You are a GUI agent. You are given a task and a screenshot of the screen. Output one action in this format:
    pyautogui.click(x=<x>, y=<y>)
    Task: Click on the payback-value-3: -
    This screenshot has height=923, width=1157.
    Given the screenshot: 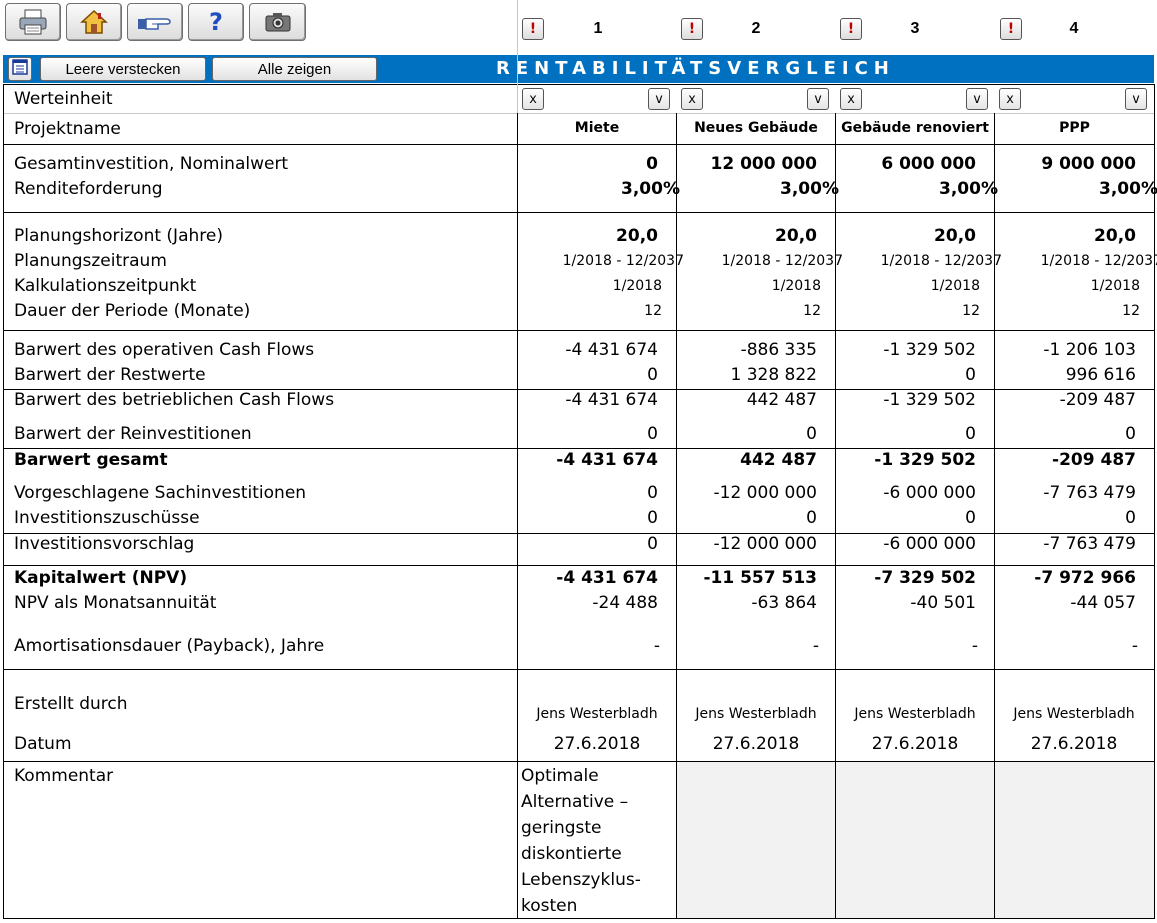 What is the action you would take?
    pyautogui.click(x=975, y=646)
    